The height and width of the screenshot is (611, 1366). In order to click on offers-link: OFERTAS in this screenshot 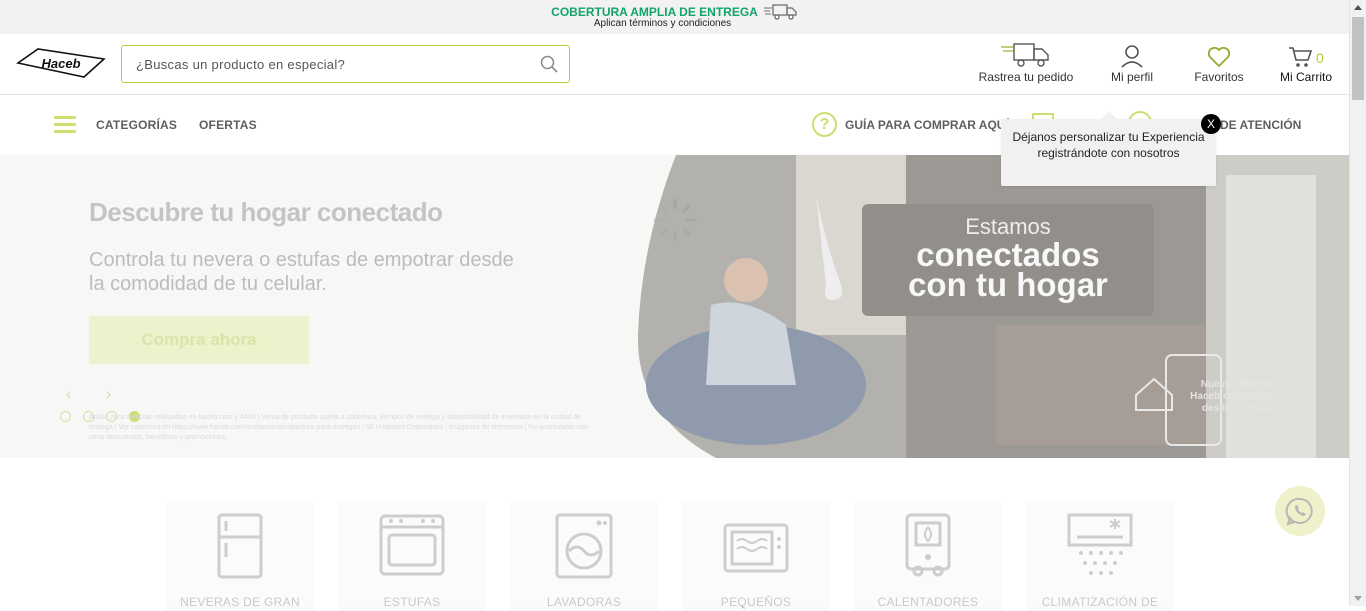, I will do `click(228, 125)`.